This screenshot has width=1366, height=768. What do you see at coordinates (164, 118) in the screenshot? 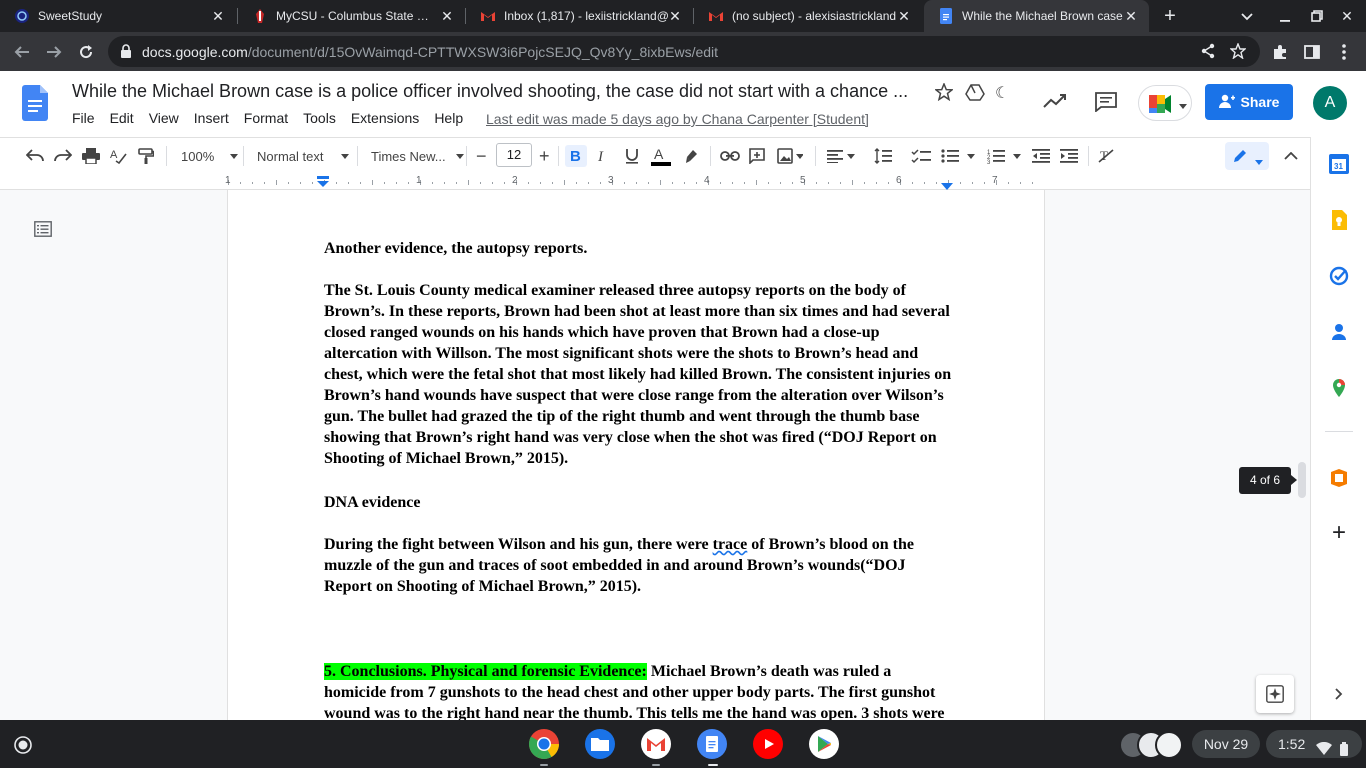
I see `menu-view: View` at bounding box center [164, 118].